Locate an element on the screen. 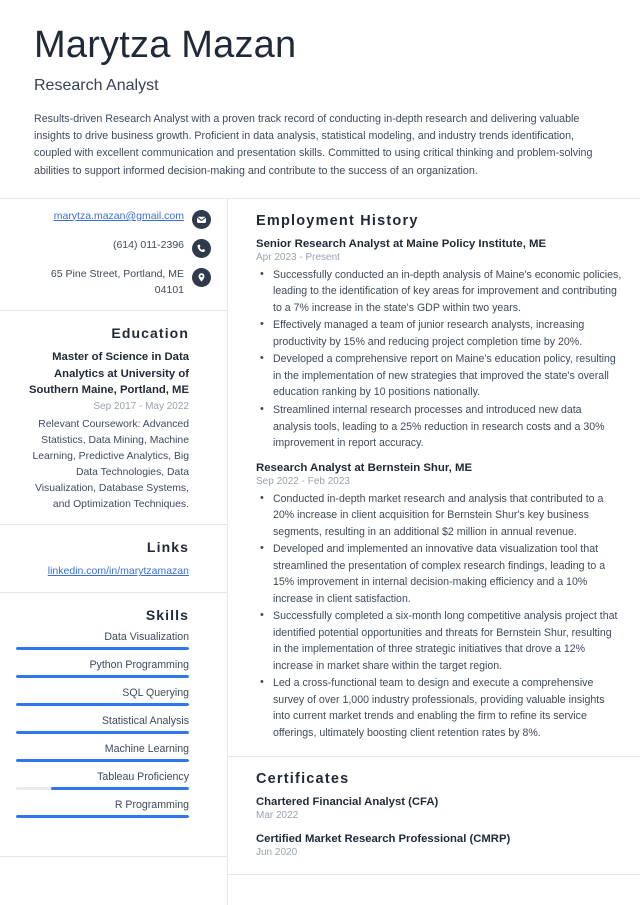 This screenshot has height=905, width=640. skill-item: Statistical Analysis is located at coordinates (102, 725).